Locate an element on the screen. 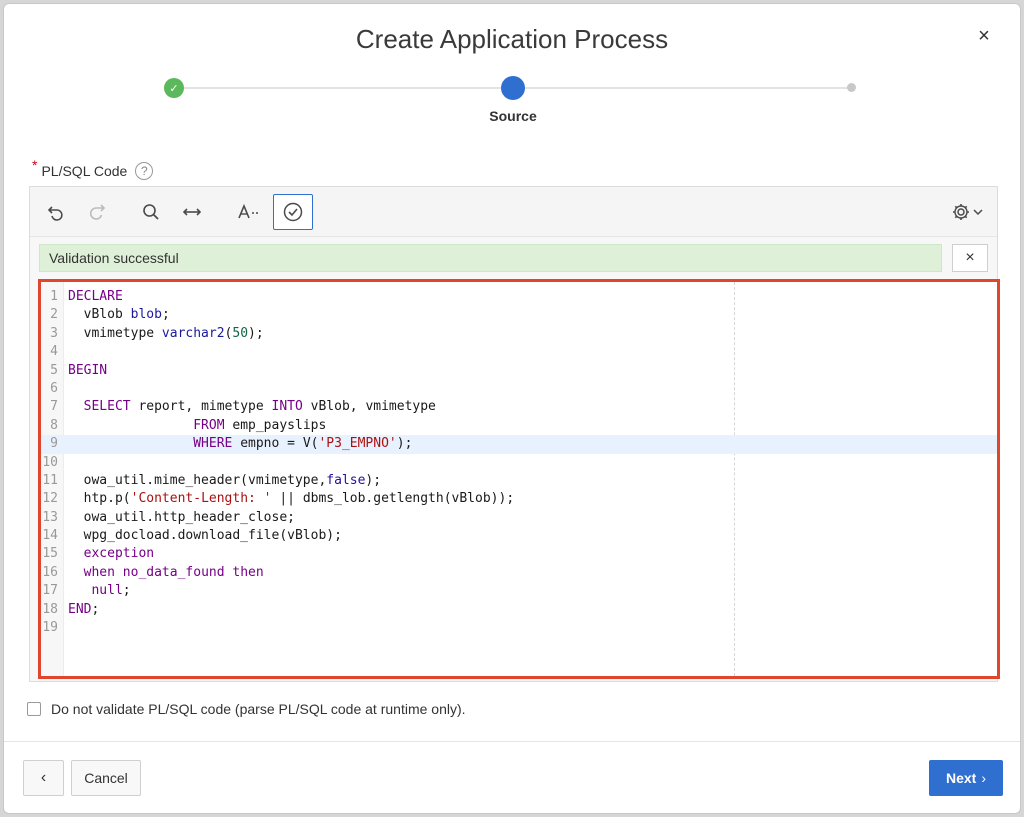 This screenshot has height=817, width=1024. line-wrap-button is located at coordinates (192, 212).